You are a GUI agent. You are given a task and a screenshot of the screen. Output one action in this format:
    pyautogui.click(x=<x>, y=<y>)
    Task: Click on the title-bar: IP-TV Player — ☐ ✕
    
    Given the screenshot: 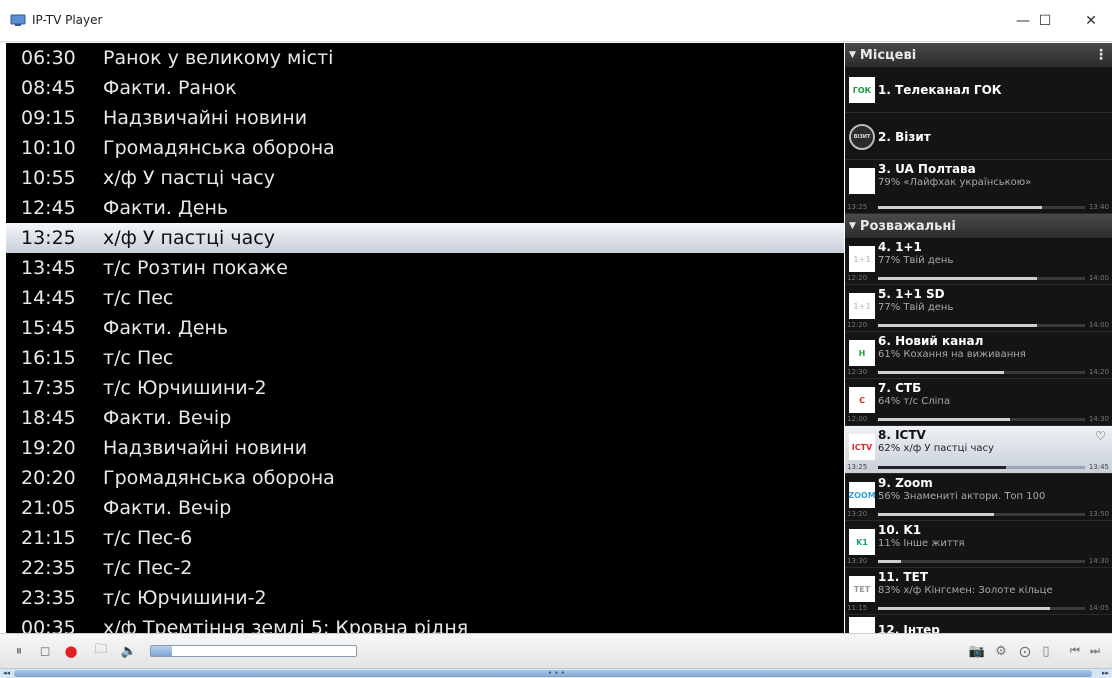 What is the action you would take?
    pyautogui.click(x=556, y=21)
    